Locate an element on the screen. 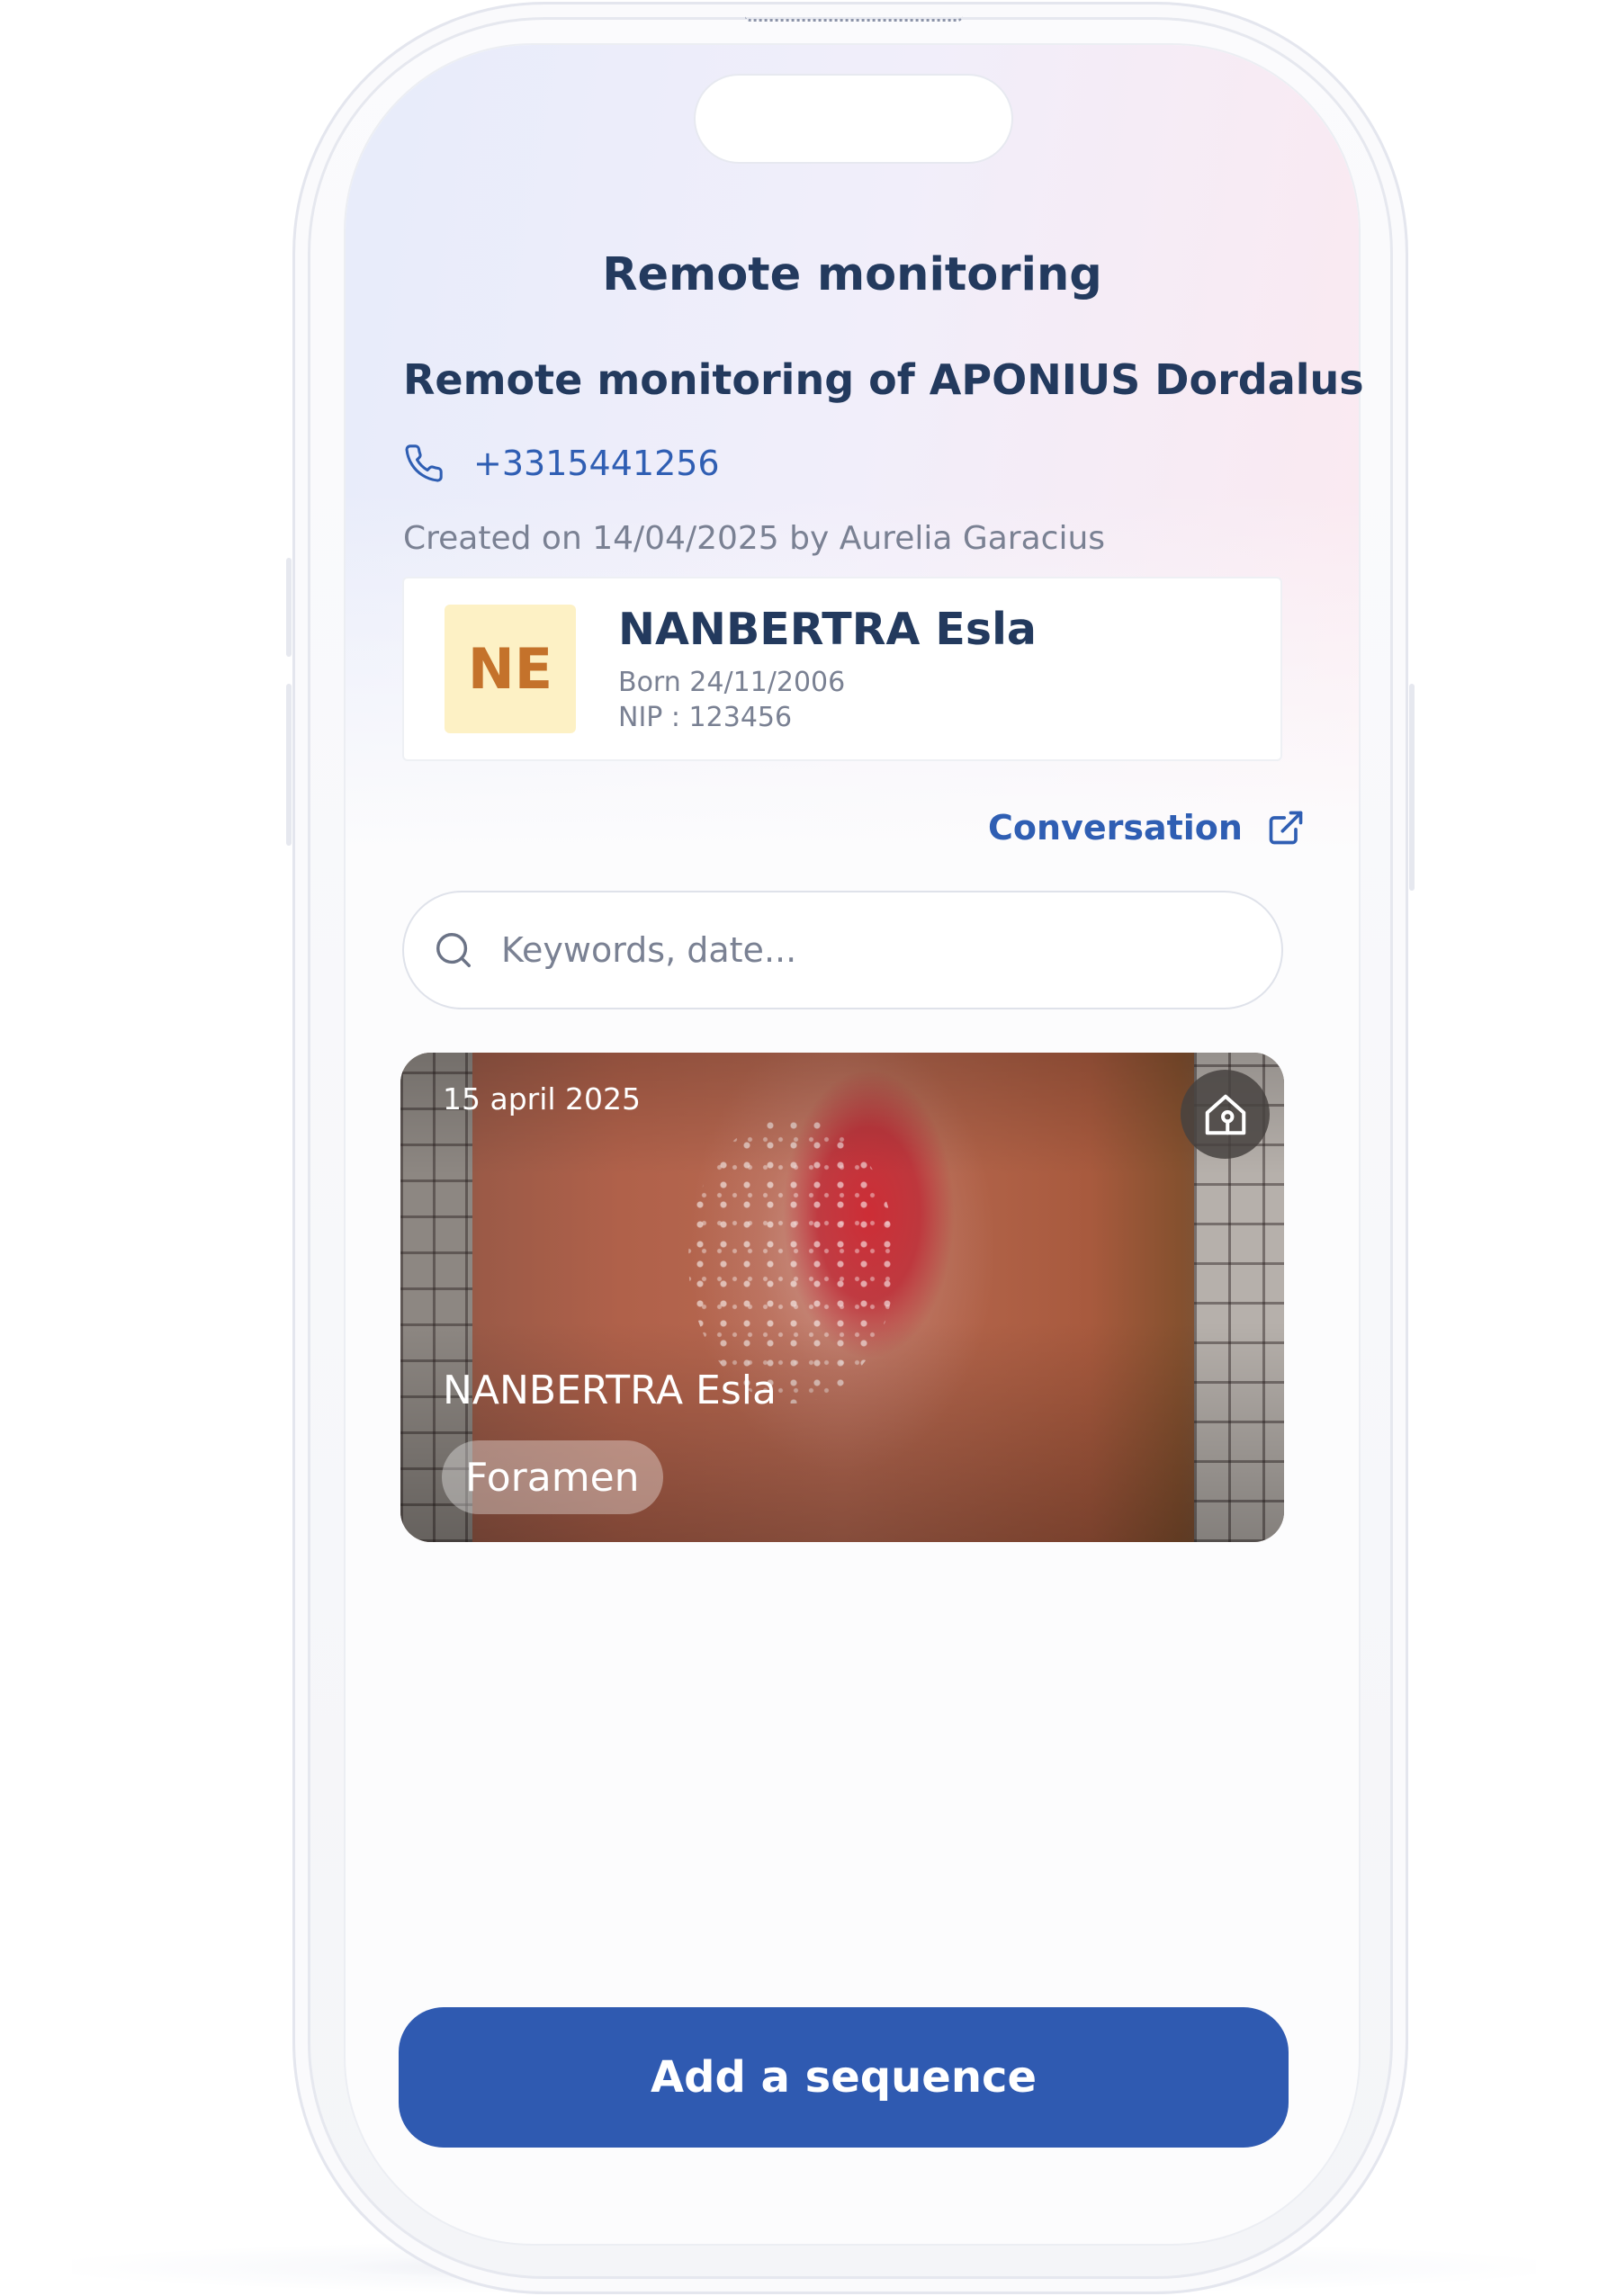 This screenshot has height=2296, width=1608. search-icon is located at coordinates (453, 950).